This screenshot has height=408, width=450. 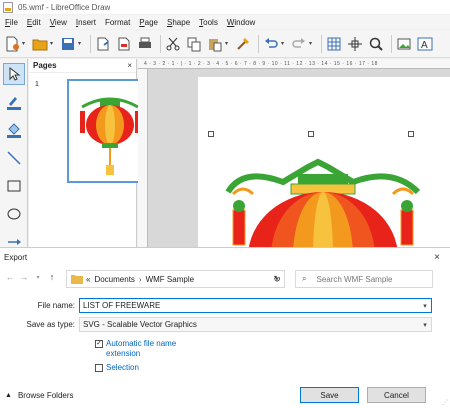 I want to click on ellipse-icon, so click(x=14, y=214).